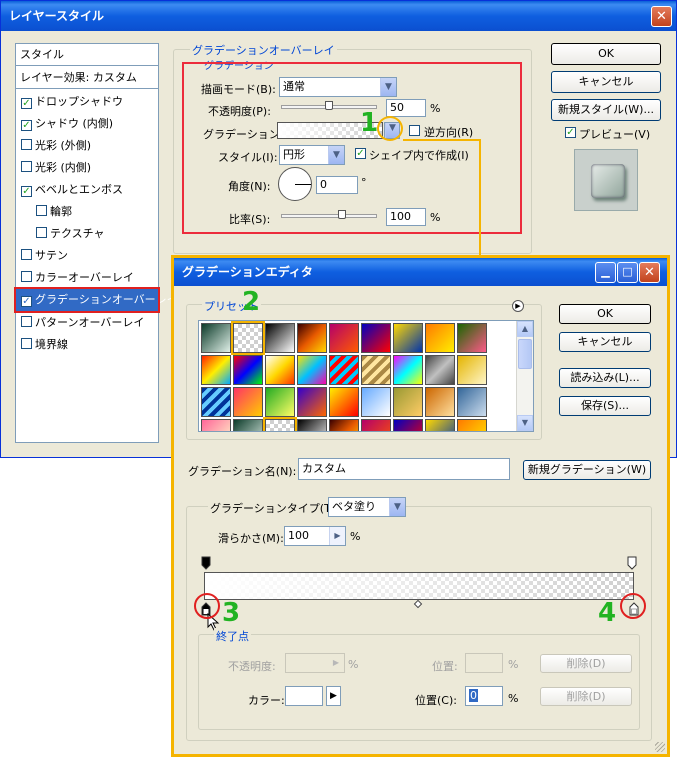  What do you see at coordinates (87, 102) in the screenshot?
I see `effect-drop-shadow: ✓ ドロップシャドウ` at bounding box center [87, 102].